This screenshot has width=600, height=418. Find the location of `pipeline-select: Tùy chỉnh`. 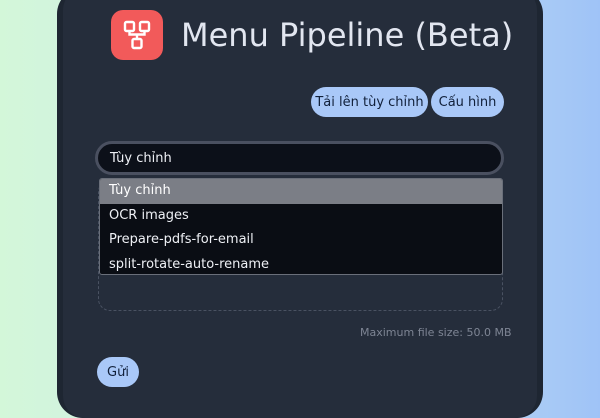

pipeline-select: Tùy chỉnh is located at coordinates (299, 158).